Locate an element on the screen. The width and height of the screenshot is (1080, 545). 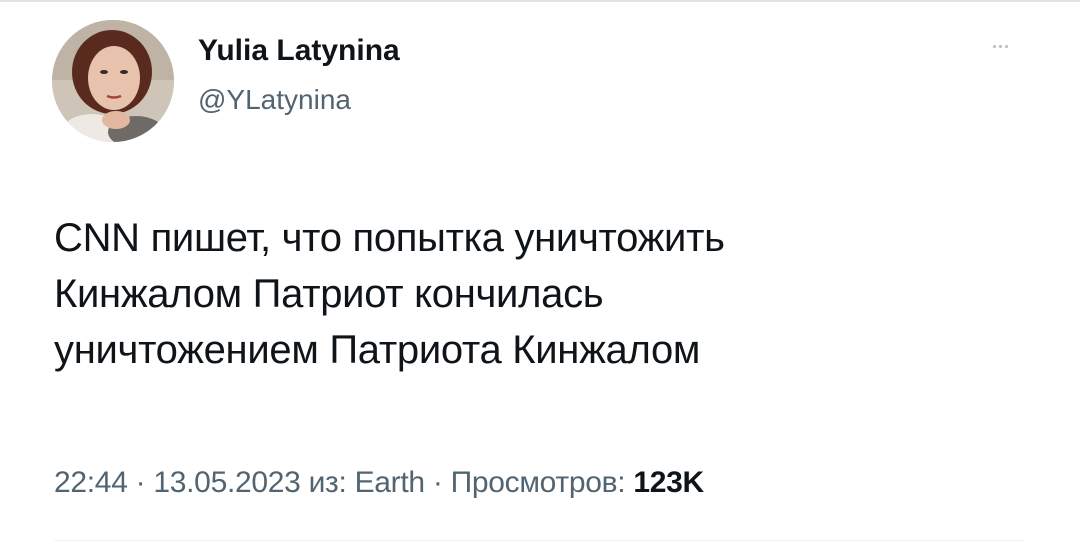
tweet-text-line: Кинжалом Патриот кончилась is located at coordinates (329, 294).